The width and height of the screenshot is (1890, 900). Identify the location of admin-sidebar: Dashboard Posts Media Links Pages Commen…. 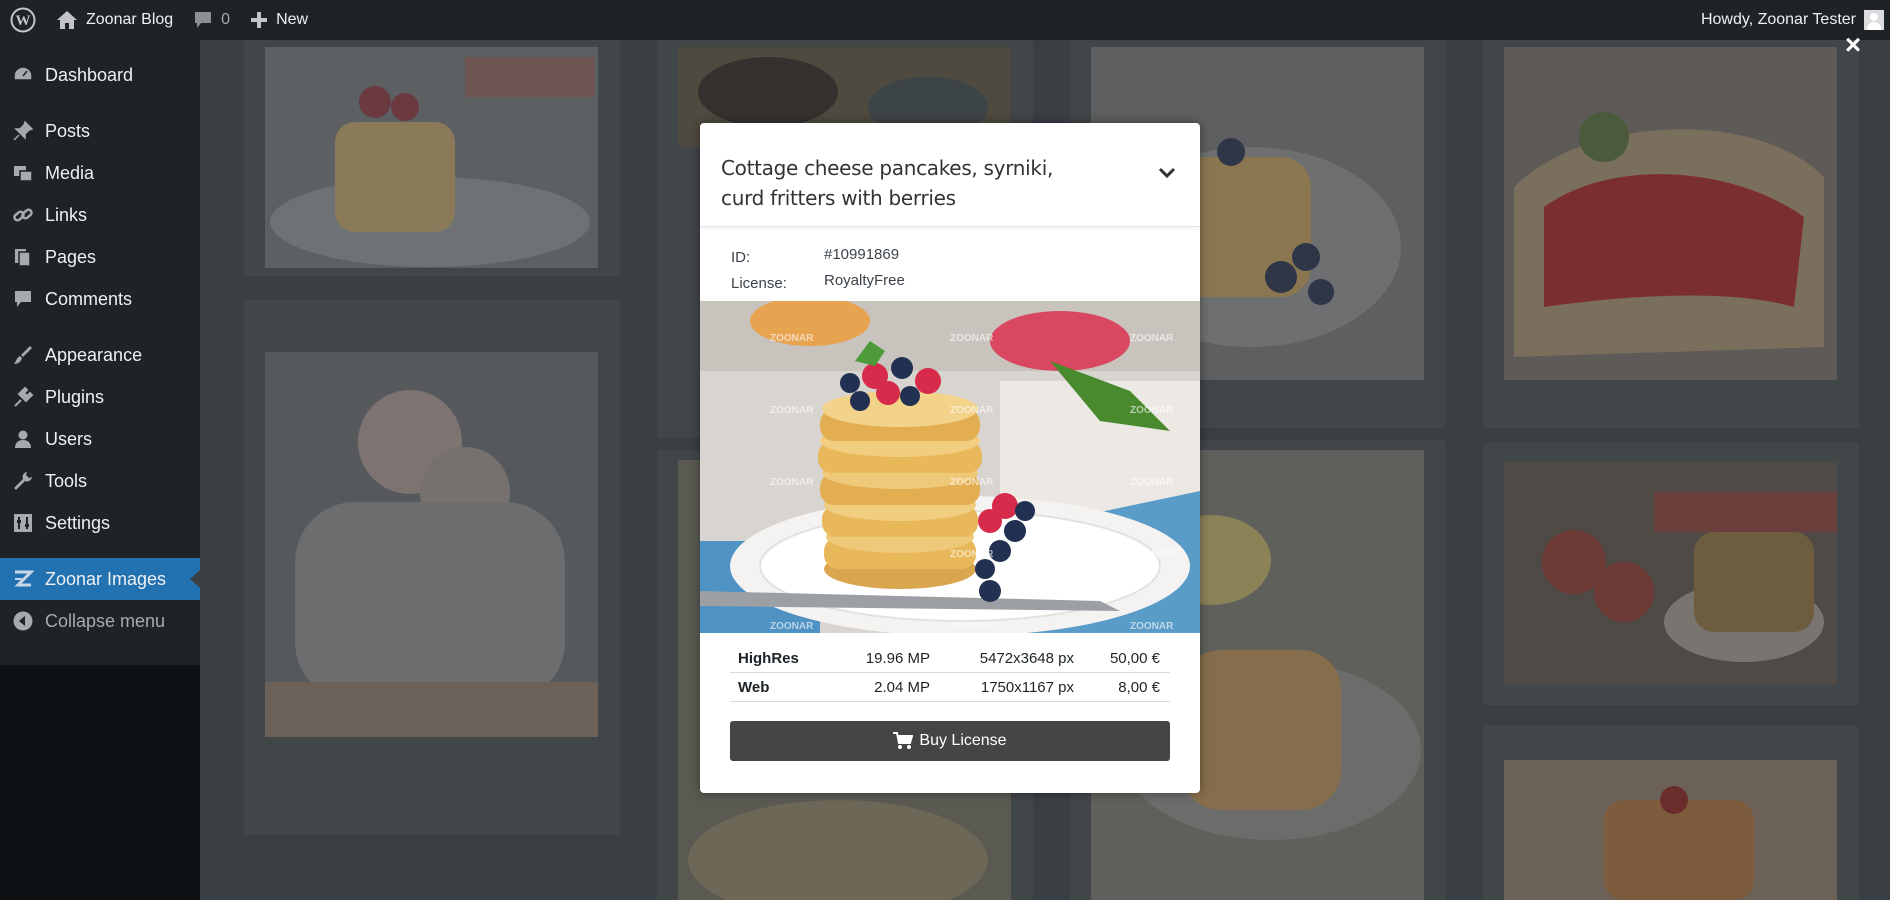
(100, 470).